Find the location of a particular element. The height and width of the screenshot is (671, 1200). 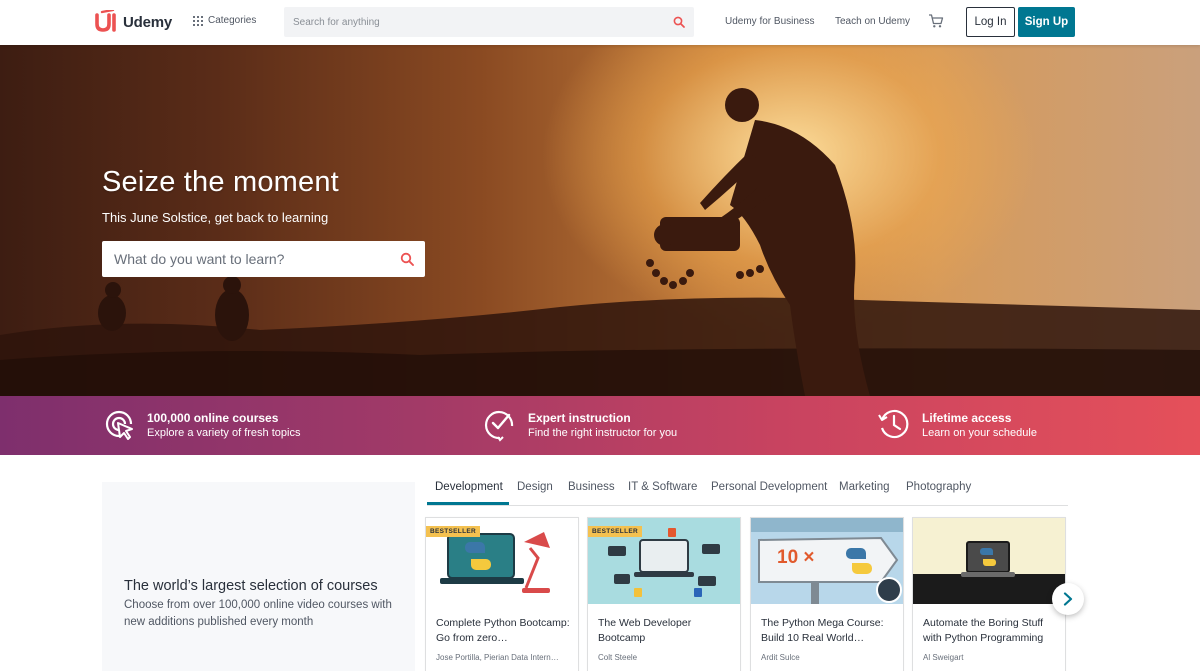

teach-on-udemy-link: Teach on Udemy is located at coordinates (872, 21).